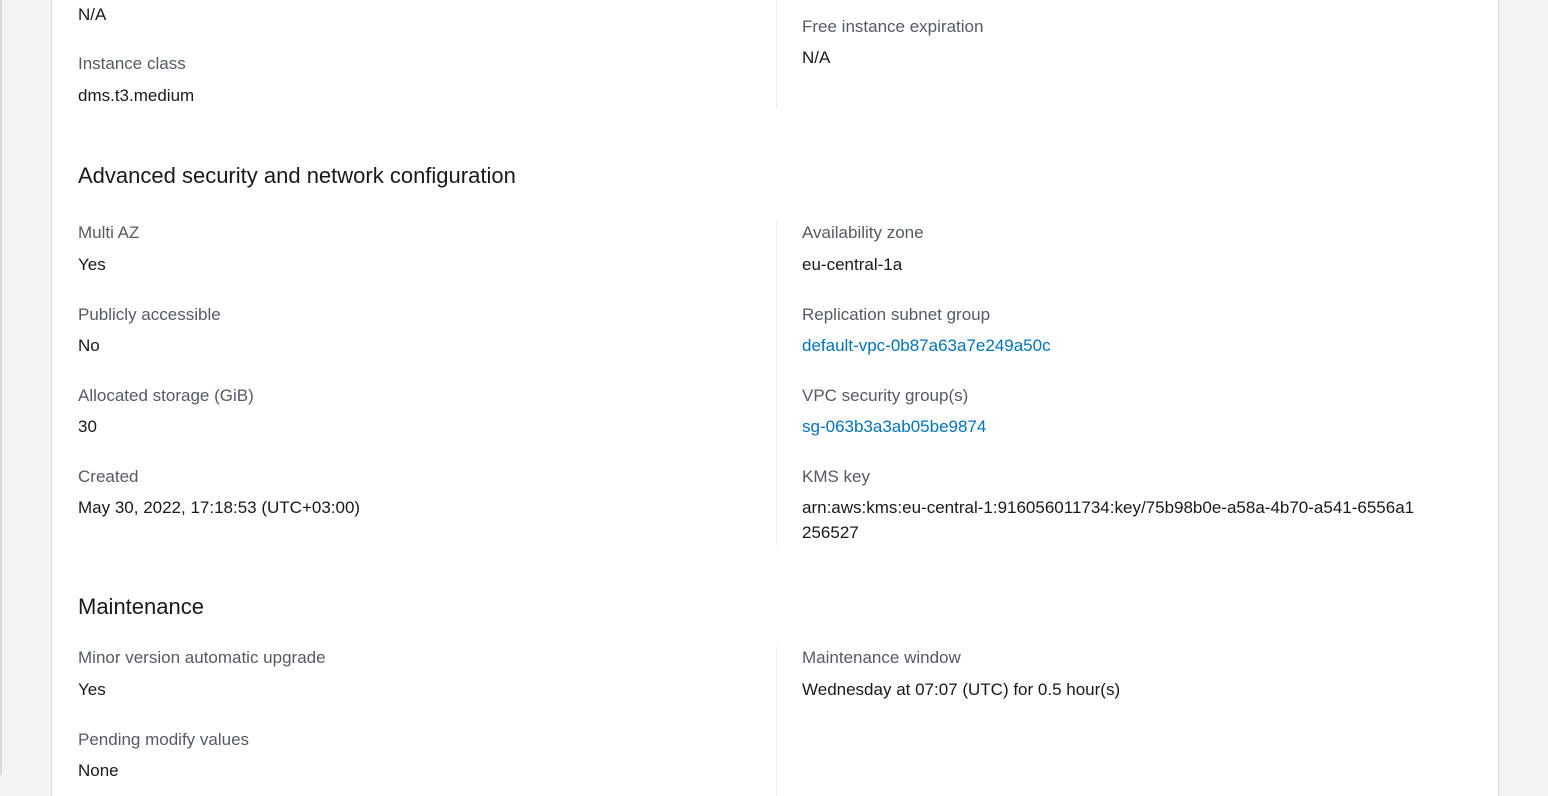 The image size is (1548, 796). What do you see at coordinates (98, 770) in the screenshot?
I see `pending-modify-values-value: None` at bounding box center [98, 770].